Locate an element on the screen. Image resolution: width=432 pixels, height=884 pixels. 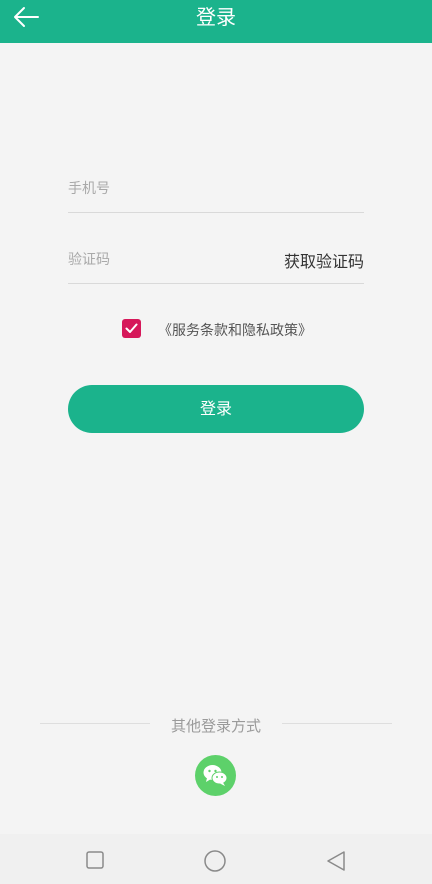
app-header: 登录 is located at coordinates (216, 21).